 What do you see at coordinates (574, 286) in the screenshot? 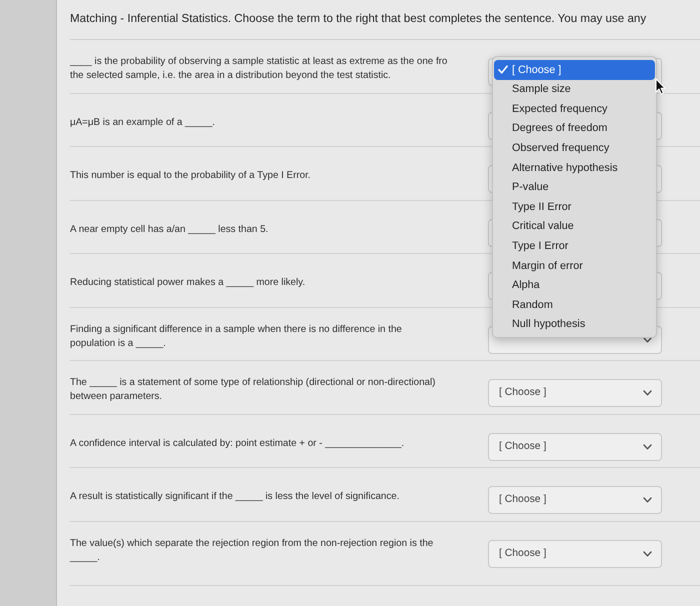
I see `menu-option: Alpha` at bounding box center [574, 286].